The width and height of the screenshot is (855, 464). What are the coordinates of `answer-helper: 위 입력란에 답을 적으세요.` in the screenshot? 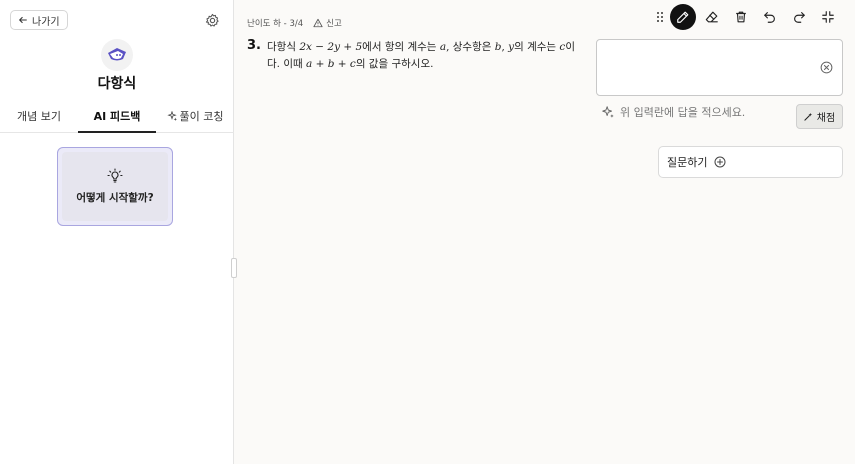 It's located at (673, 112).